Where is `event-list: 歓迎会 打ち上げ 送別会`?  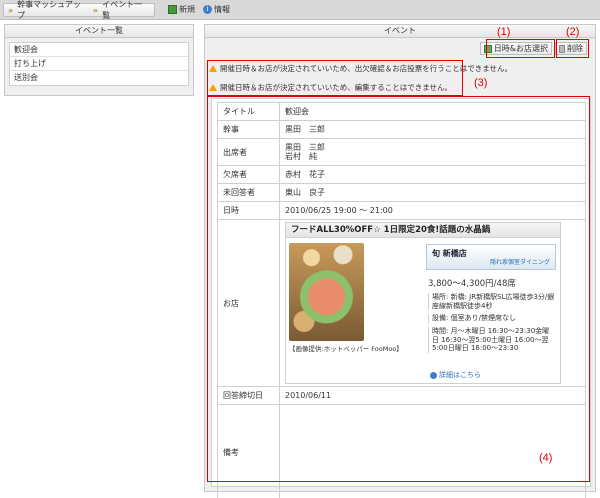
event-list: 歓迎会 打ち上げ 送別会 is located at coordinates (99, 64).